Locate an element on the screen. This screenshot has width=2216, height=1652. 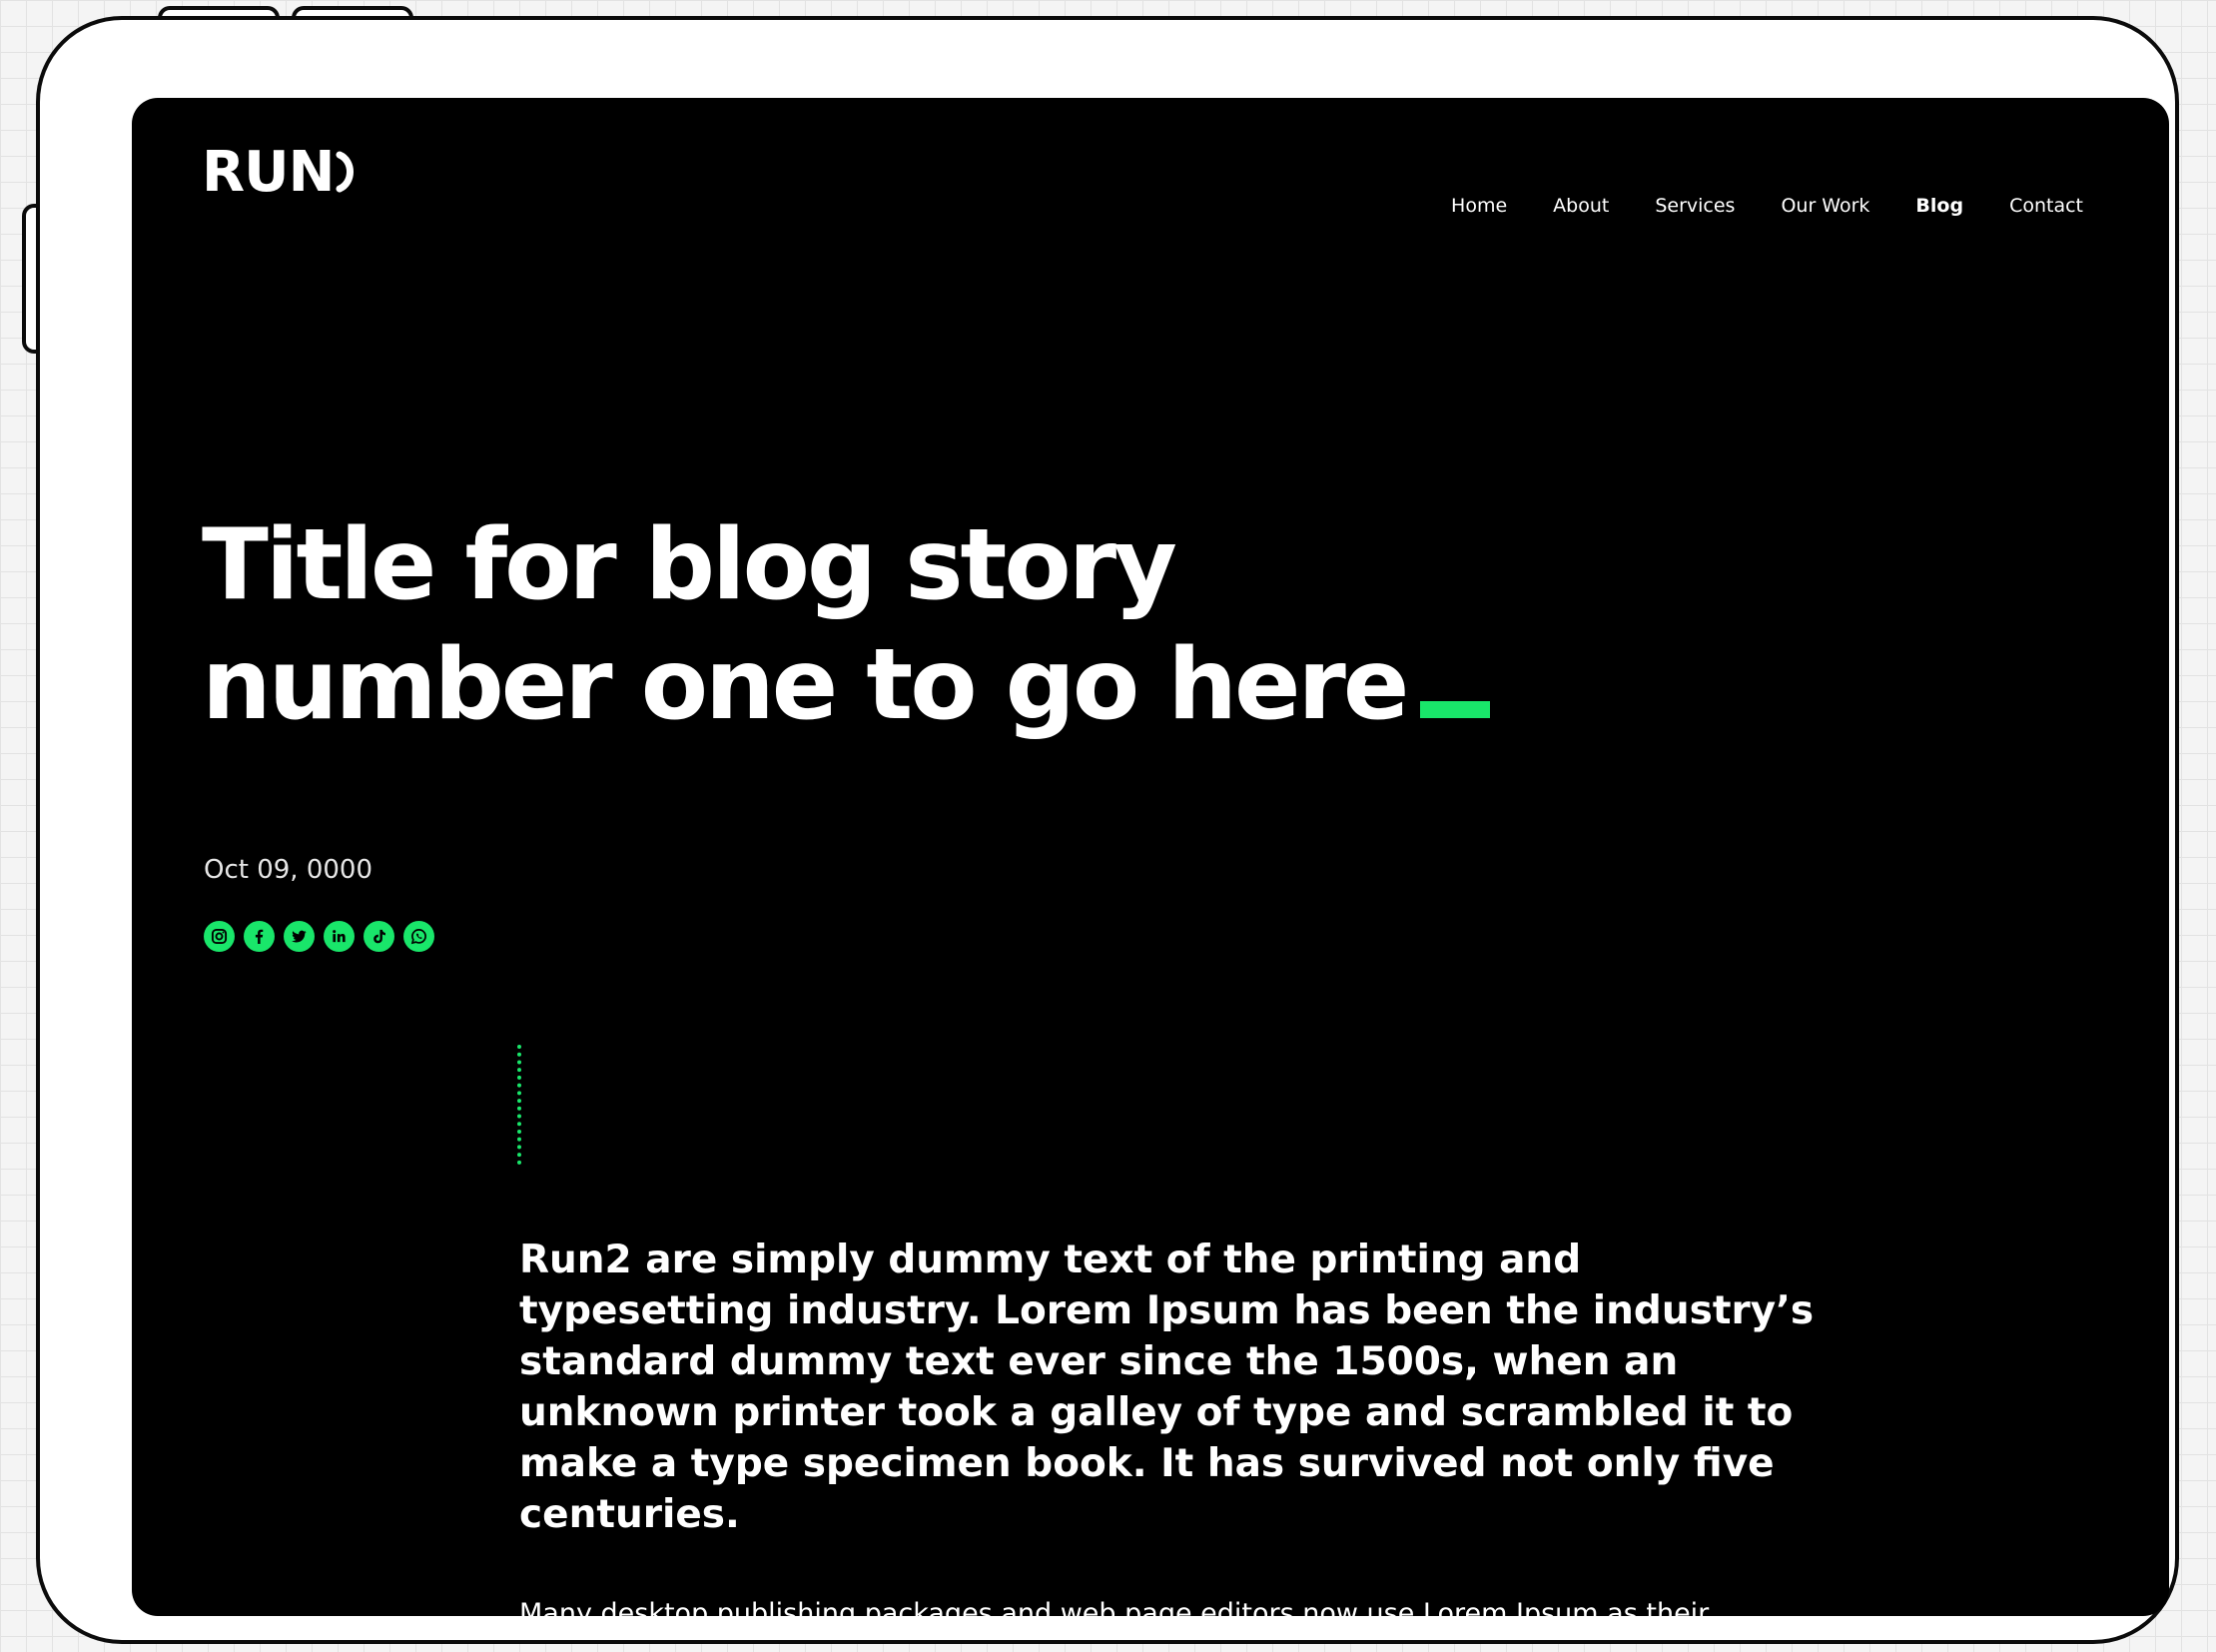
brand-logo: RUN is located at coordinates (280, 172).